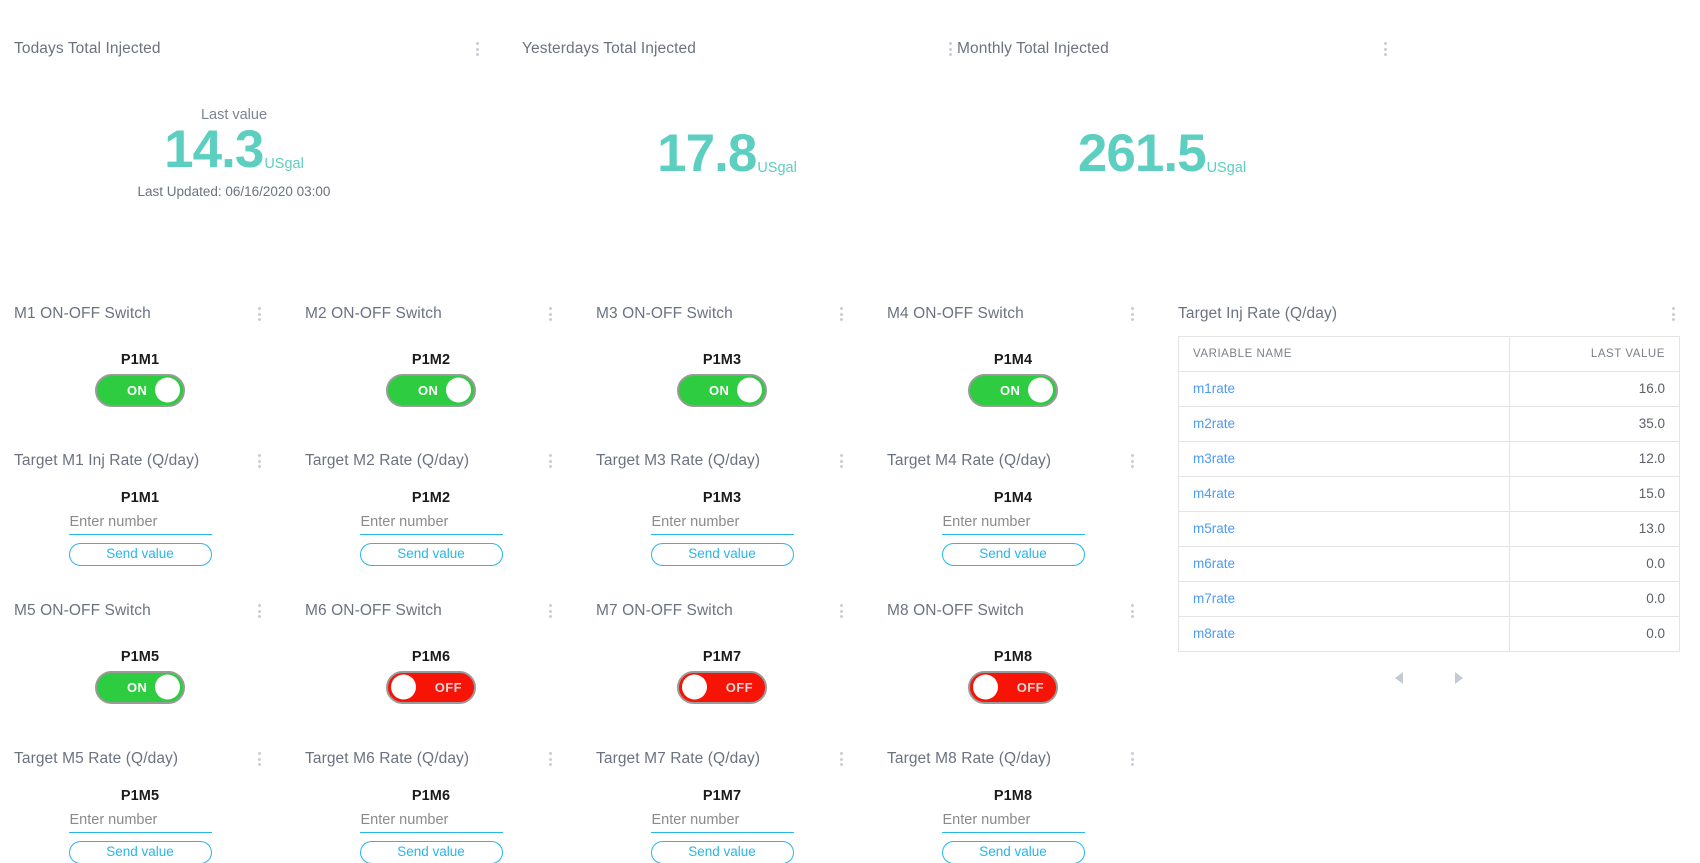 The height and width of the screenshot is (863, 1700). Describe the element at coordinates (722, 687) in the screenshot. I see `toggle-switch-m7: OFF` at that location.